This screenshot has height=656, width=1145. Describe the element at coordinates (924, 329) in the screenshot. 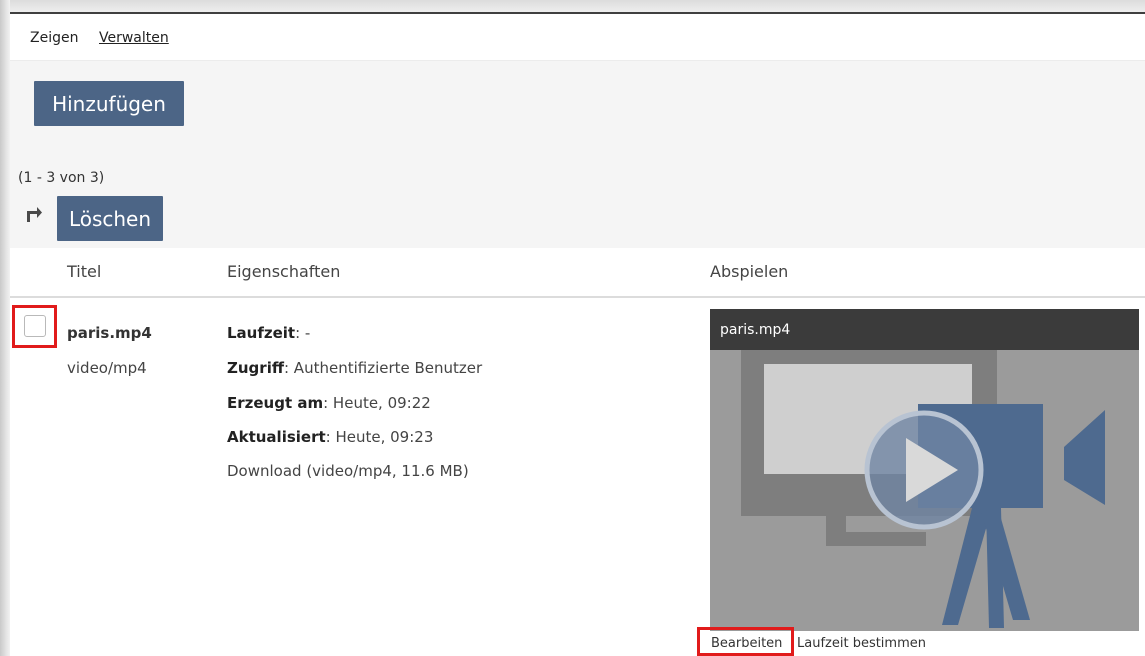

I see `player-titlebar: paris.mp4` at that location.